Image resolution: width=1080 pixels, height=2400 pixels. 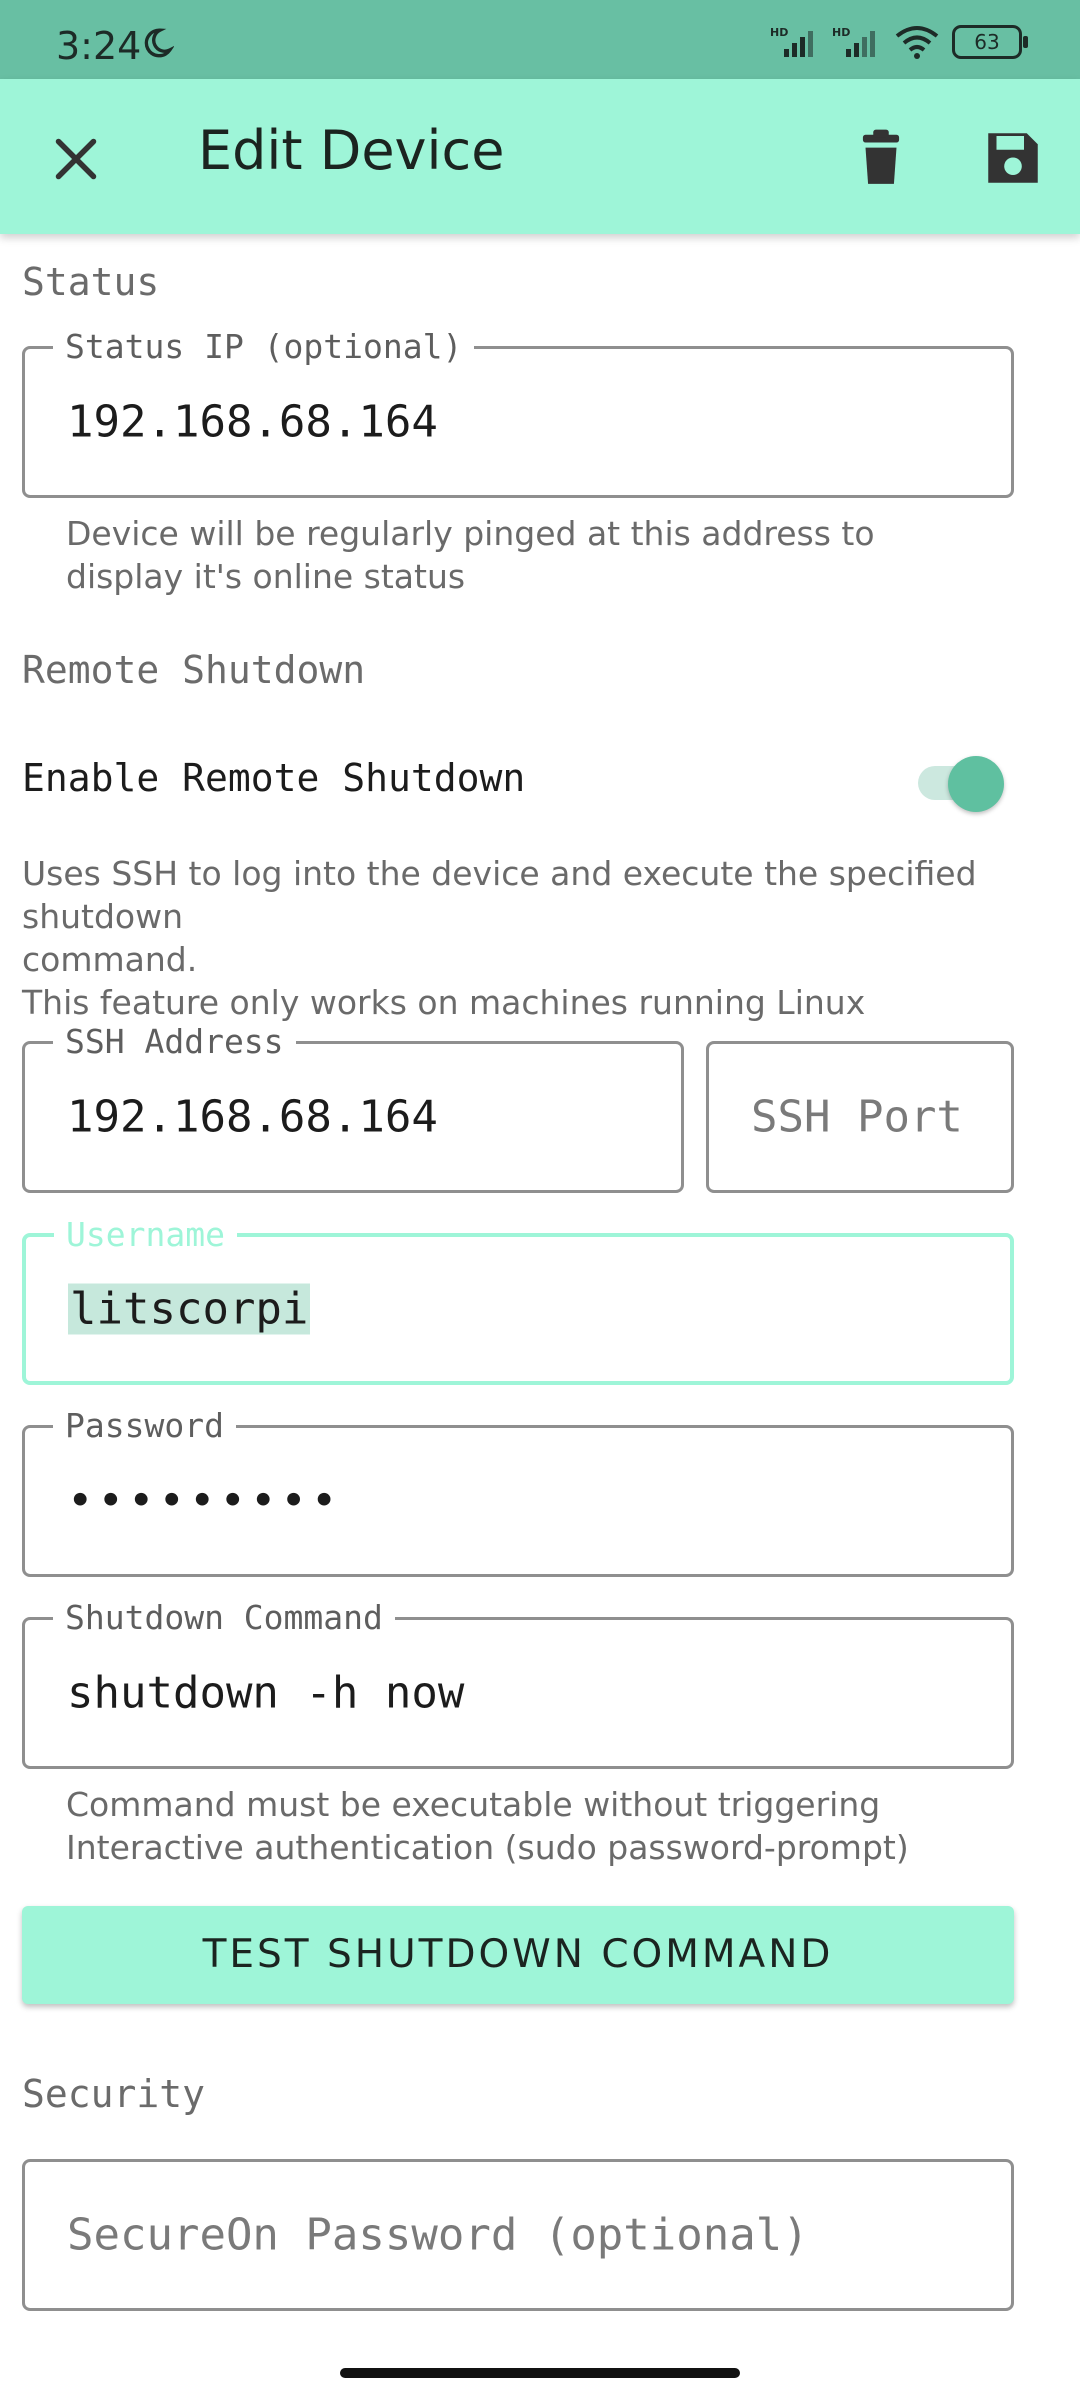 What do you see at coordinates (99, 46) in the screenshot?
I see `clock: 3:24` at bounding box center [99, 46].